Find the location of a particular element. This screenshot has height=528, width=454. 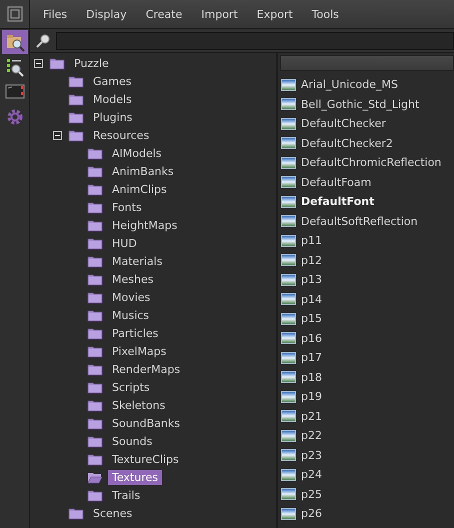

tree-item: HUD is located at coordinates (124, 243).